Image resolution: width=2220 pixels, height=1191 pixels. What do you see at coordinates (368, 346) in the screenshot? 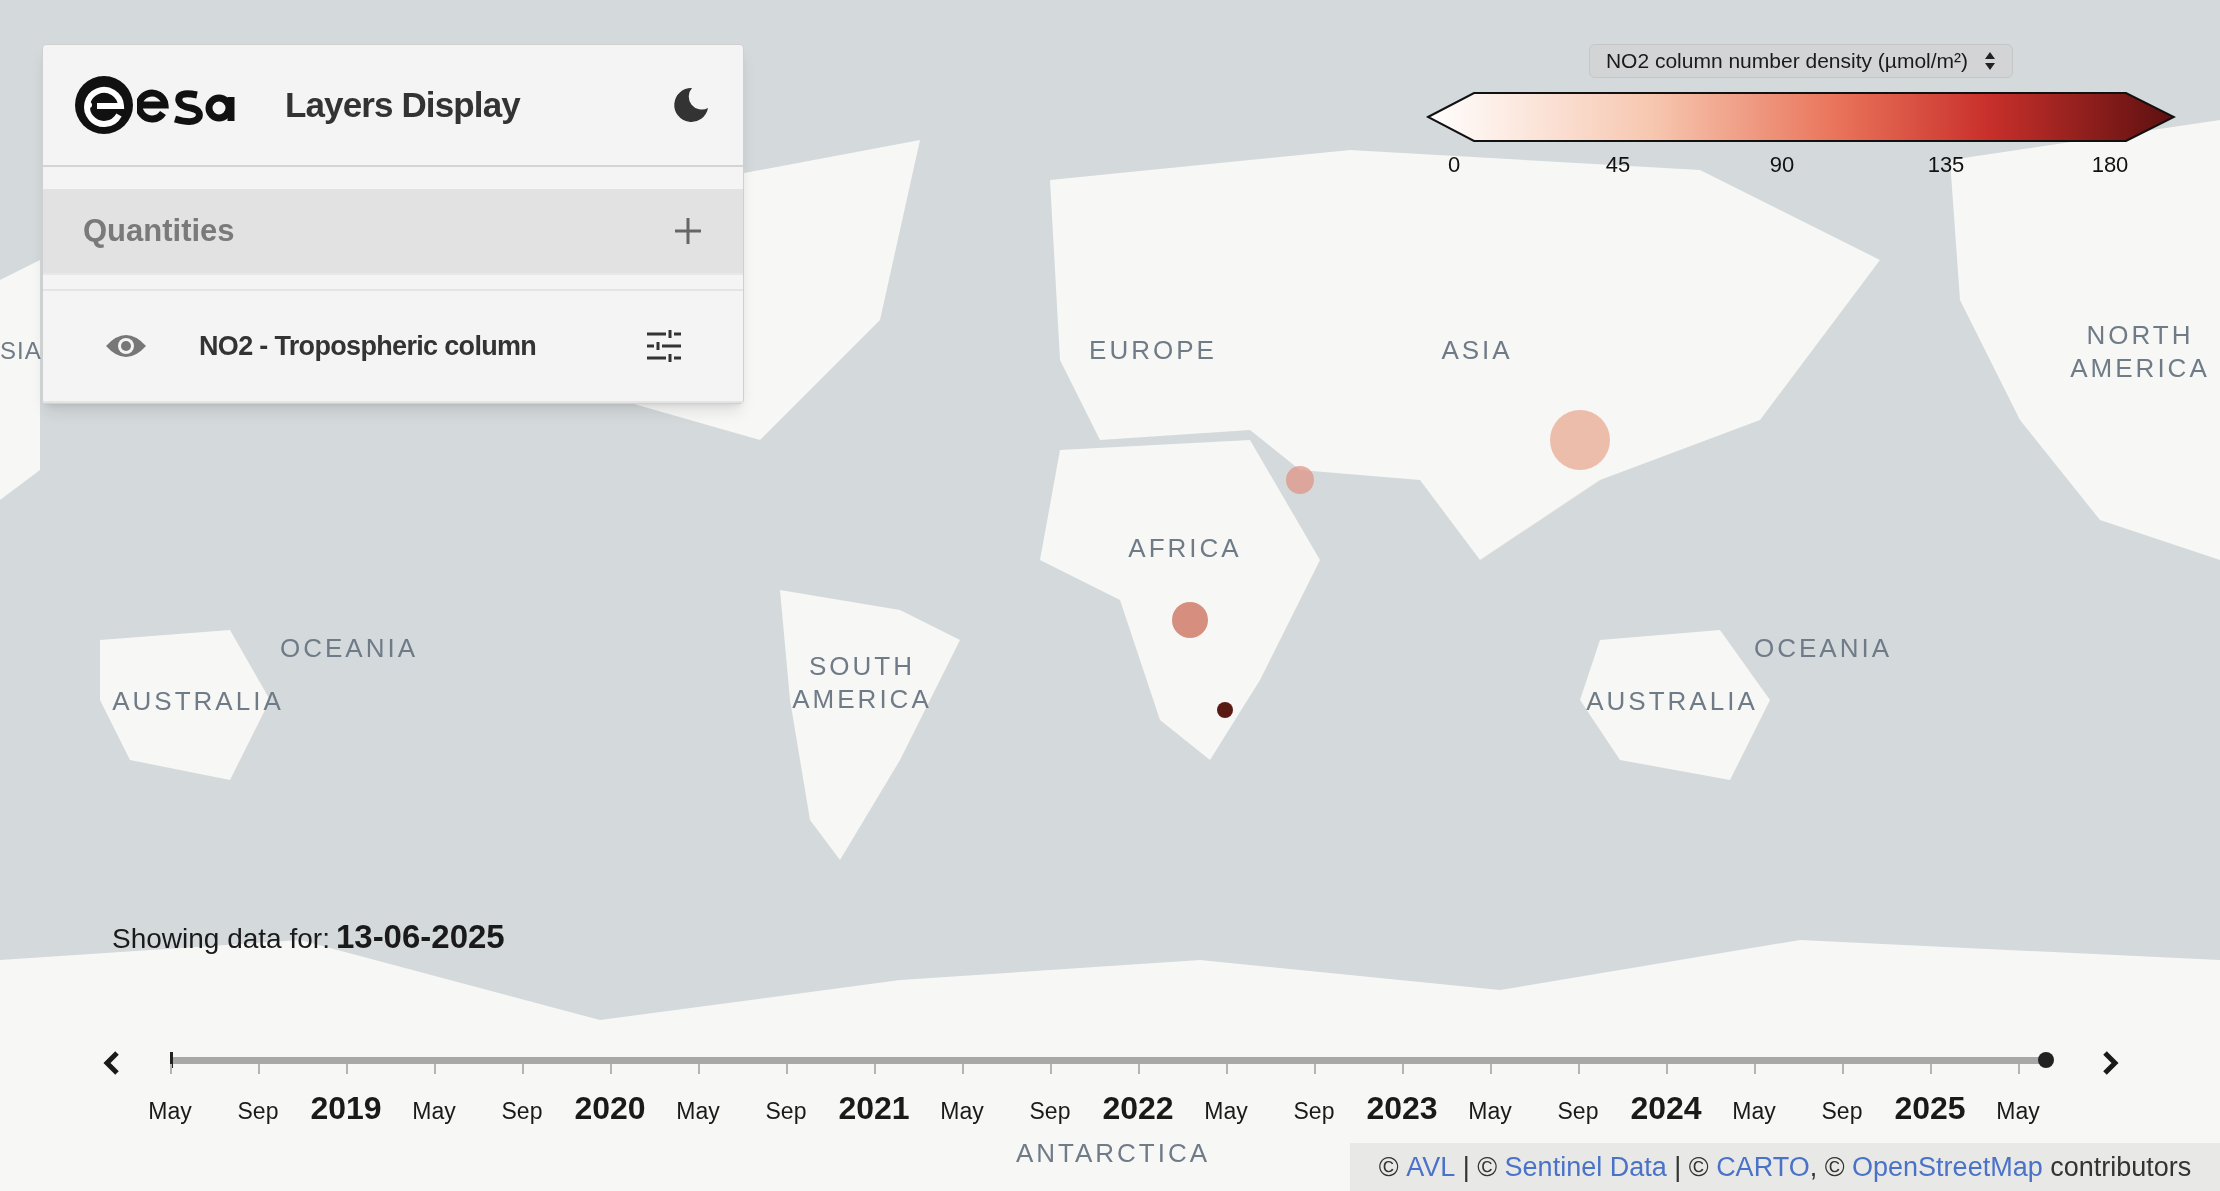
I see `layer-name: NO2 - Tropospheric column` at bounding box center [368, 346].